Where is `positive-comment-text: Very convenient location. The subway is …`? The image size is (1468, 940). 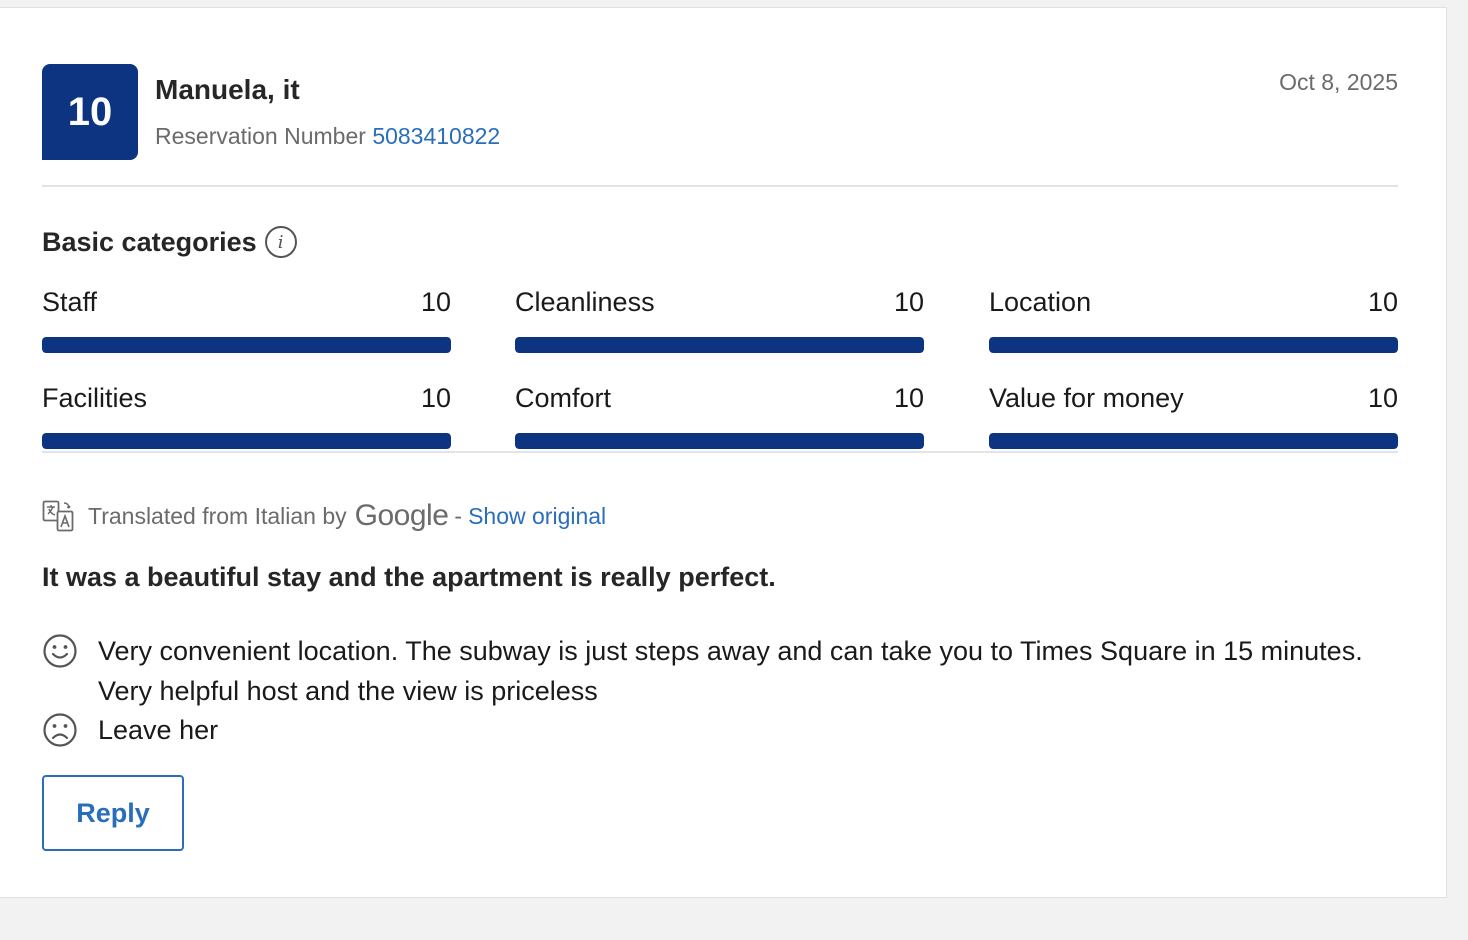
positive-comment-text: Very convenient location. The subway is … is located at coordinates (730, 671).